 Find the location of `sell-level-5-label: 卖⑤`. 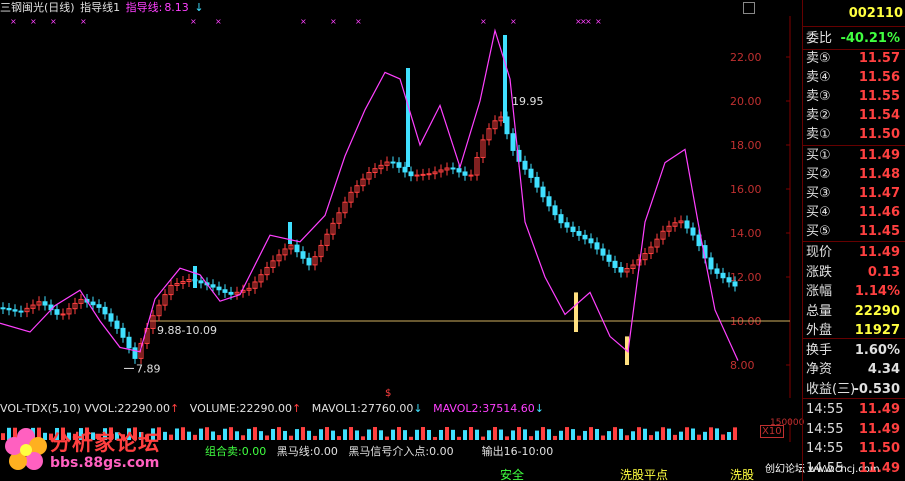

sell-level-5-label: 卖⑤ is located at coordinates (818, 58).